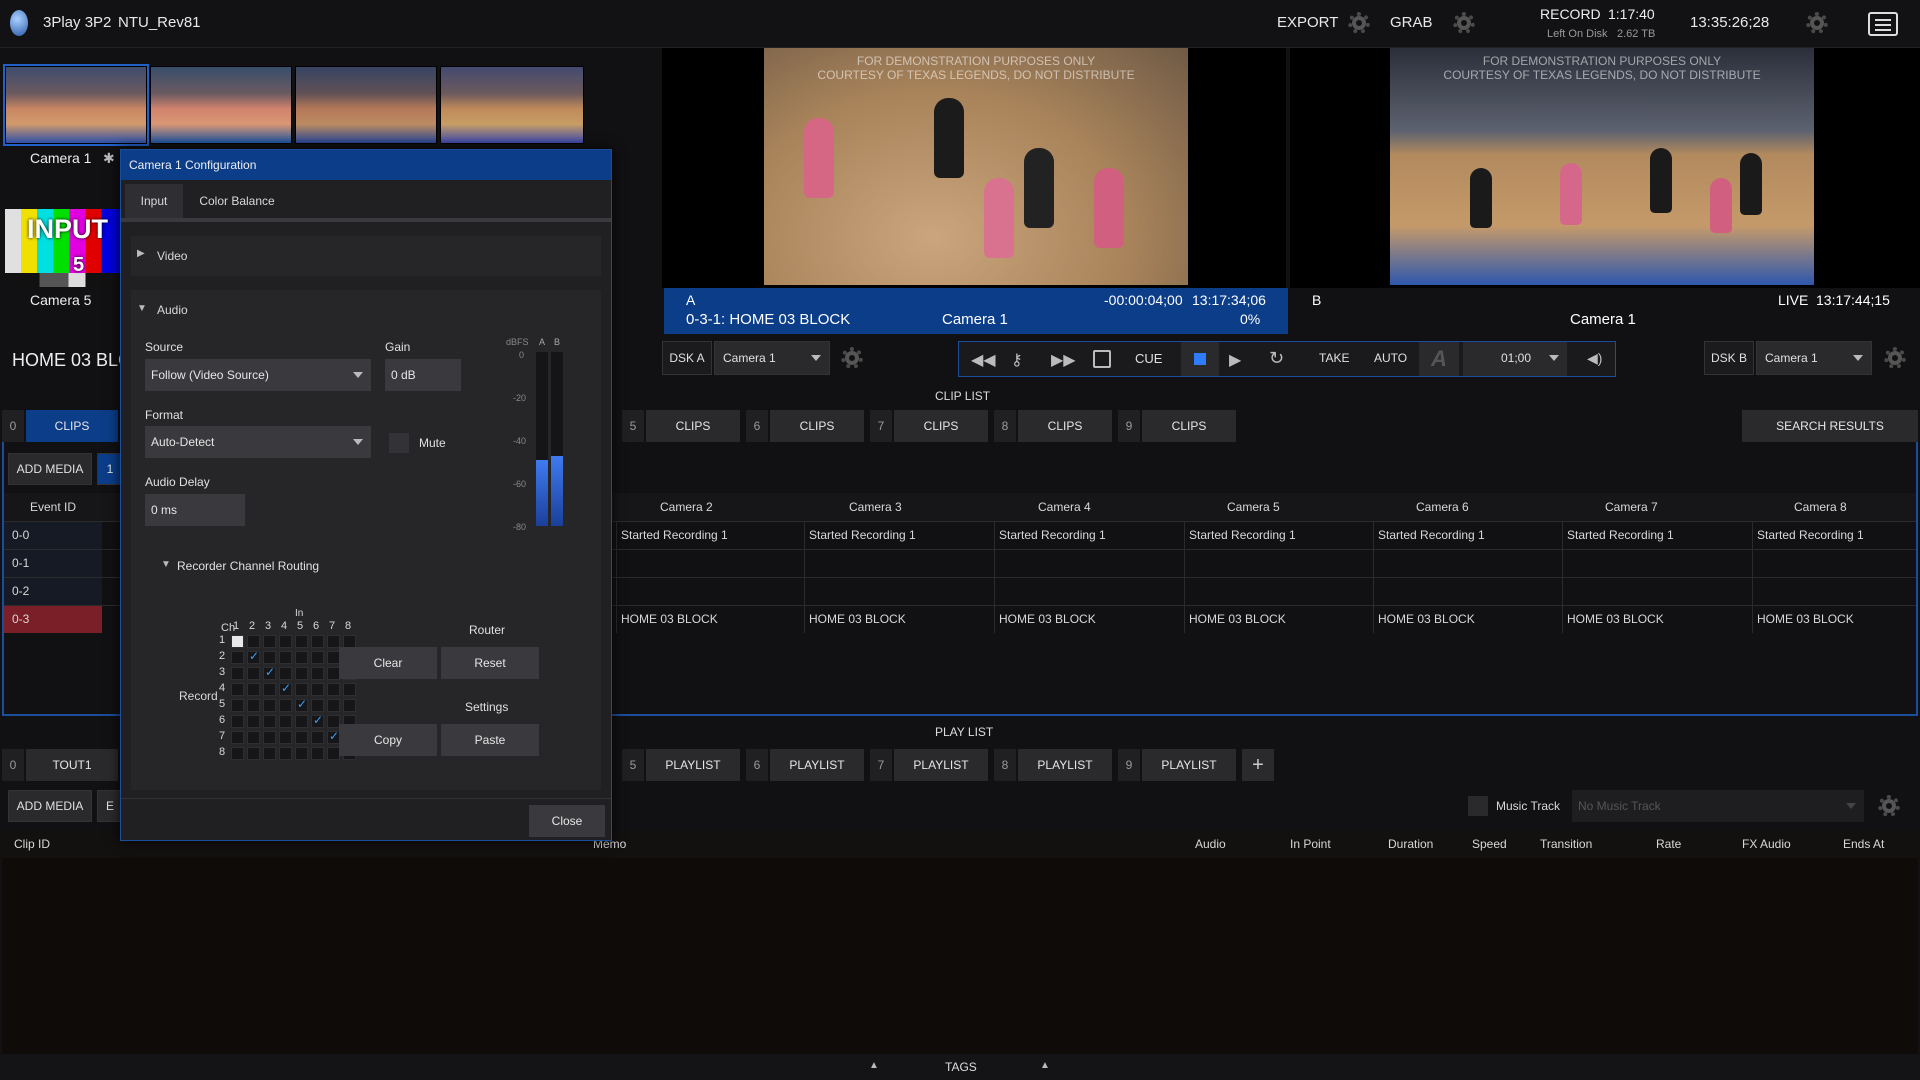 This screenshot has height=1080, width=1920. Describe the element at coordinates (757, 765) in the screenshot. I see `play-tab-6-num: 6` at that location.